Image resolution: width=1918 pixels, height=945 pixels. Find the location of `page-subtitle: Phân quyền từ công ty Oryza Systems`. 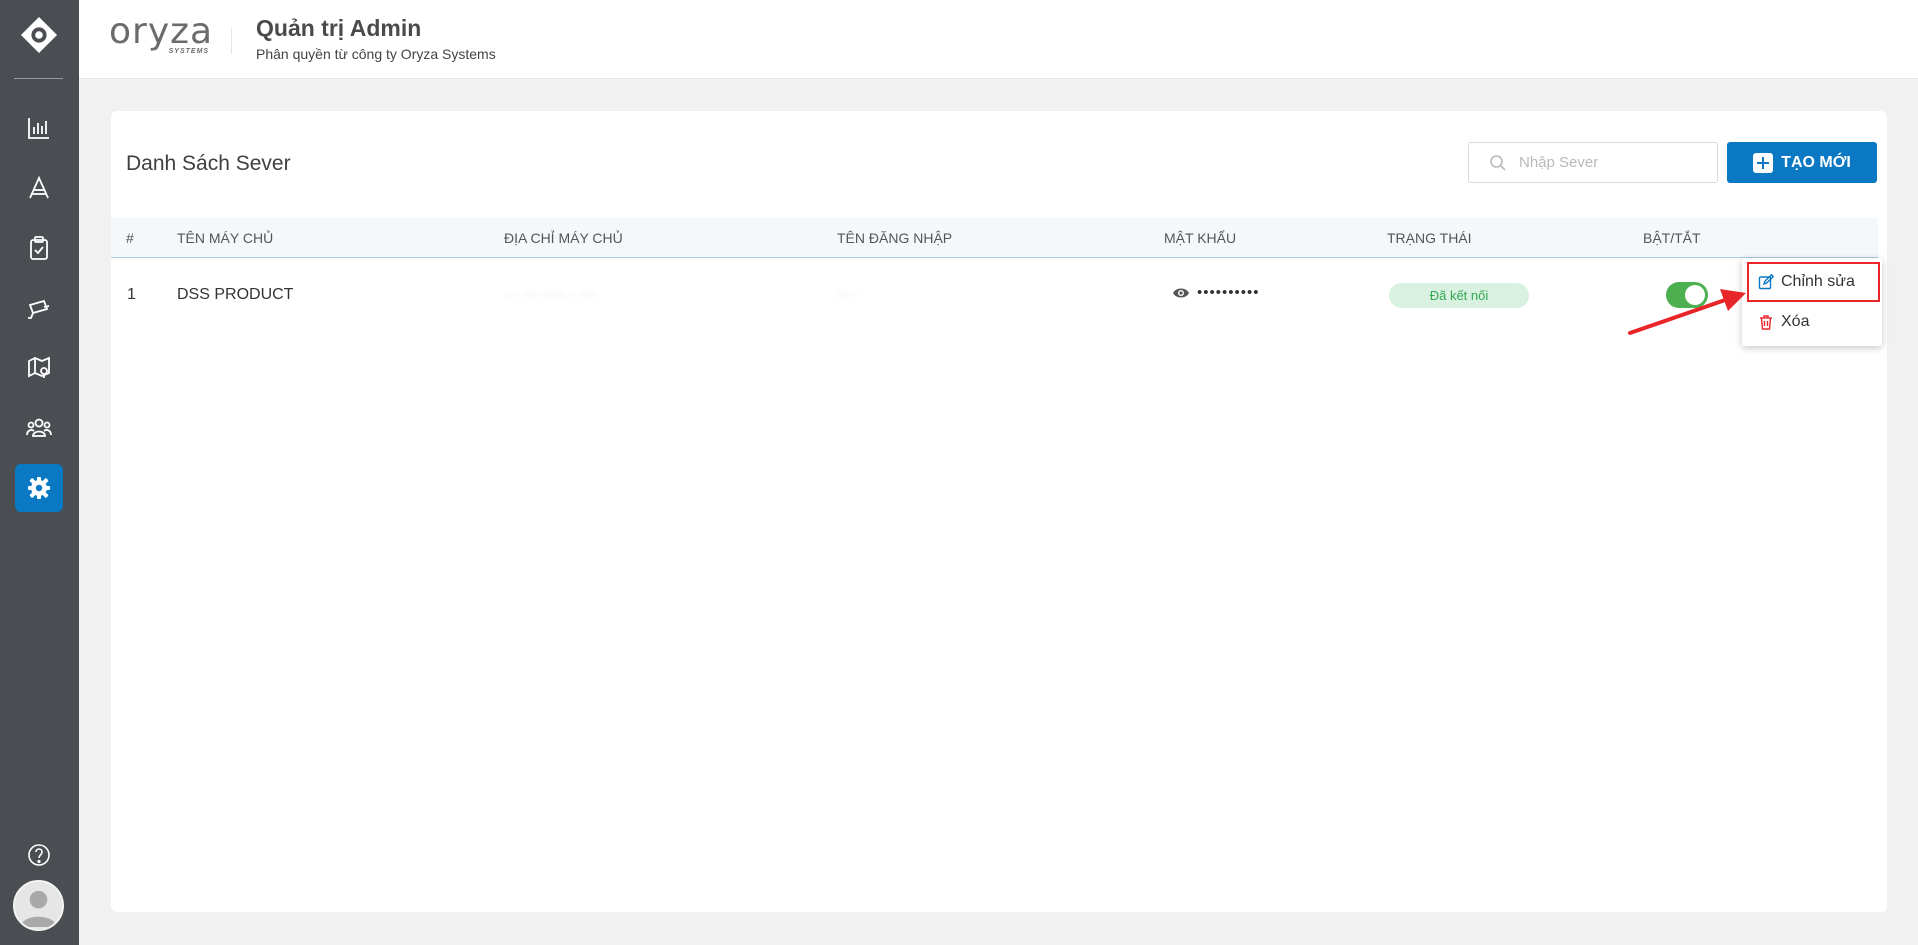

page-subtitle: Phân quyền từ công ty Oryza Systems is located at coordinates (376, 54).